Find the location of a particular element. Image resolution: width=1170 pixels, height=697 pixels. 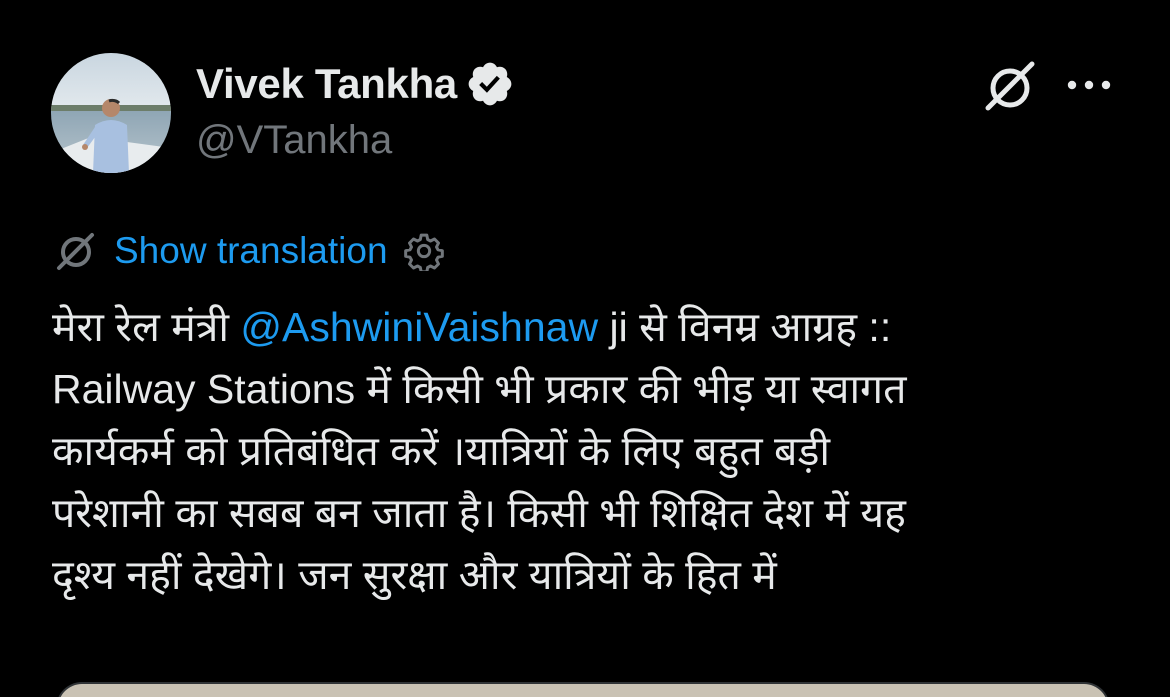

show-translation-link: Show translation is located at coordinates (251, 251).